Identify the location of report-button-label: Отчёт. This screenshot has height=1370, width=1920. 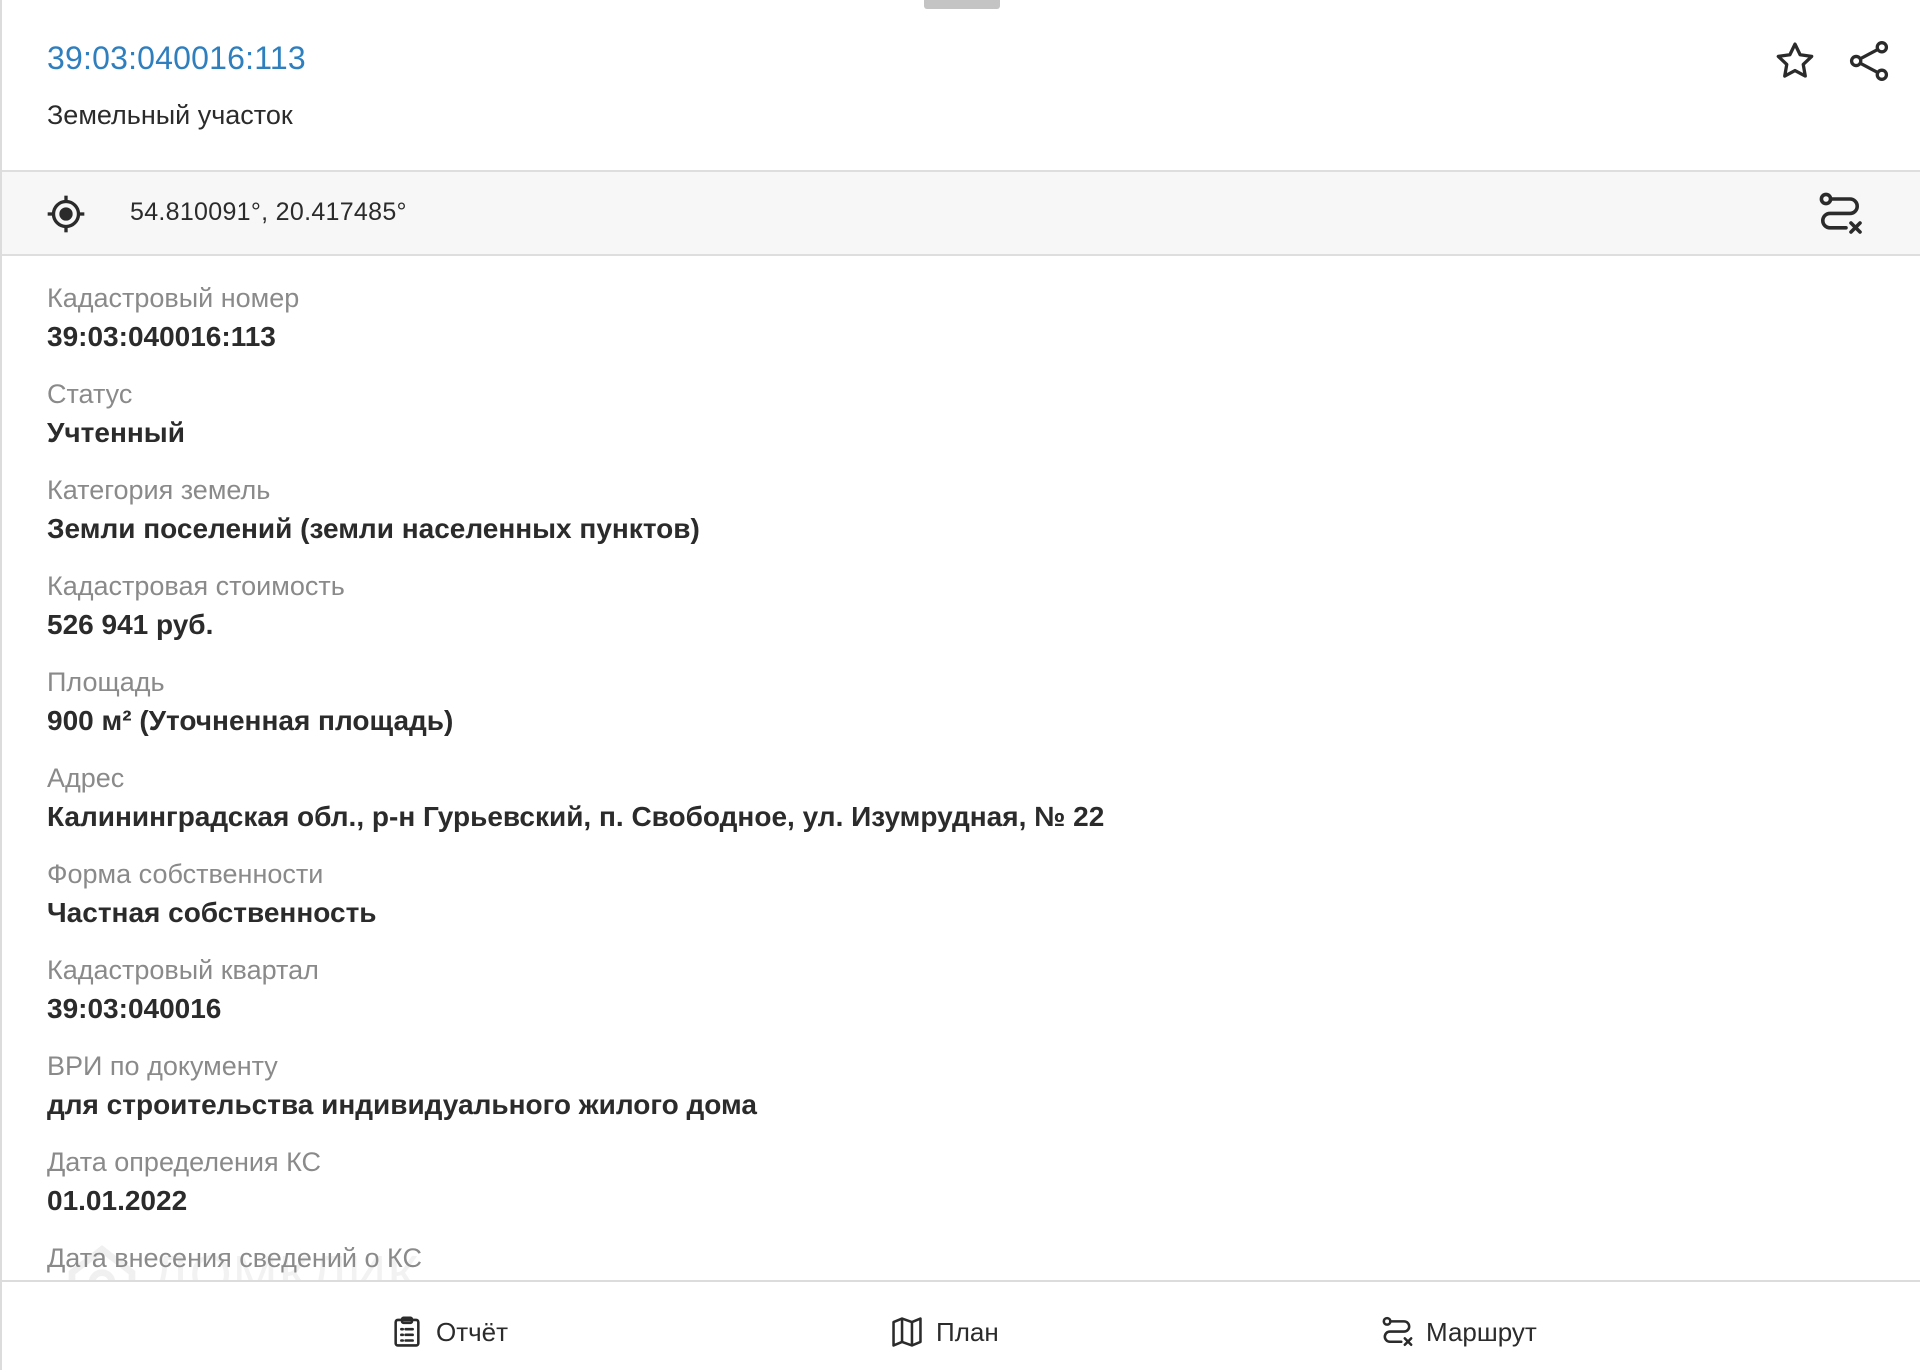
(472, 1331).